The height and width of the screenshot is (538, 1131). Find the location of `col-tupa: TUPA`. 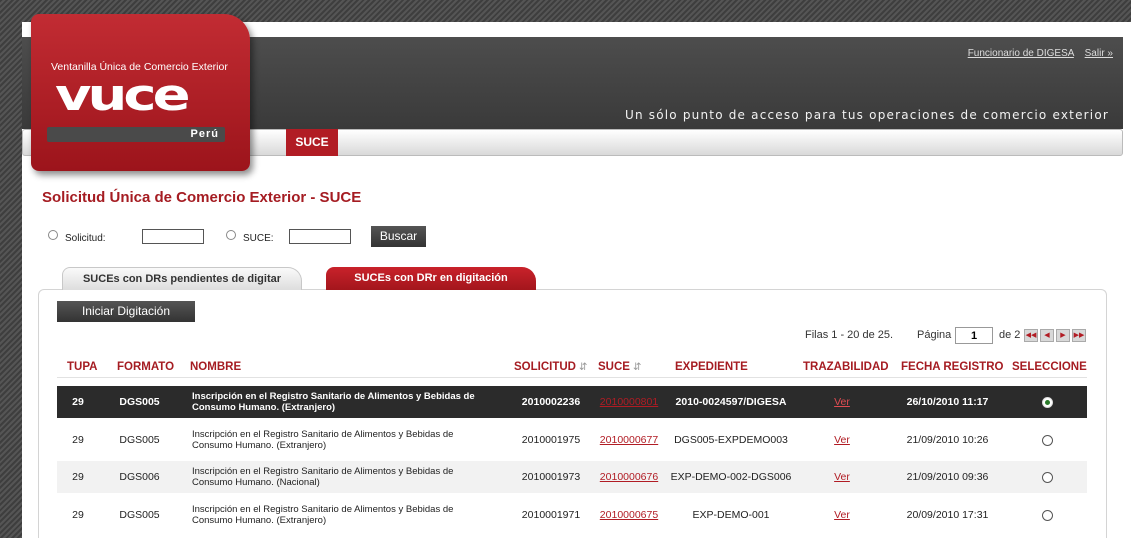

col-tupa: TUPA is located at coordinates (82, 366).